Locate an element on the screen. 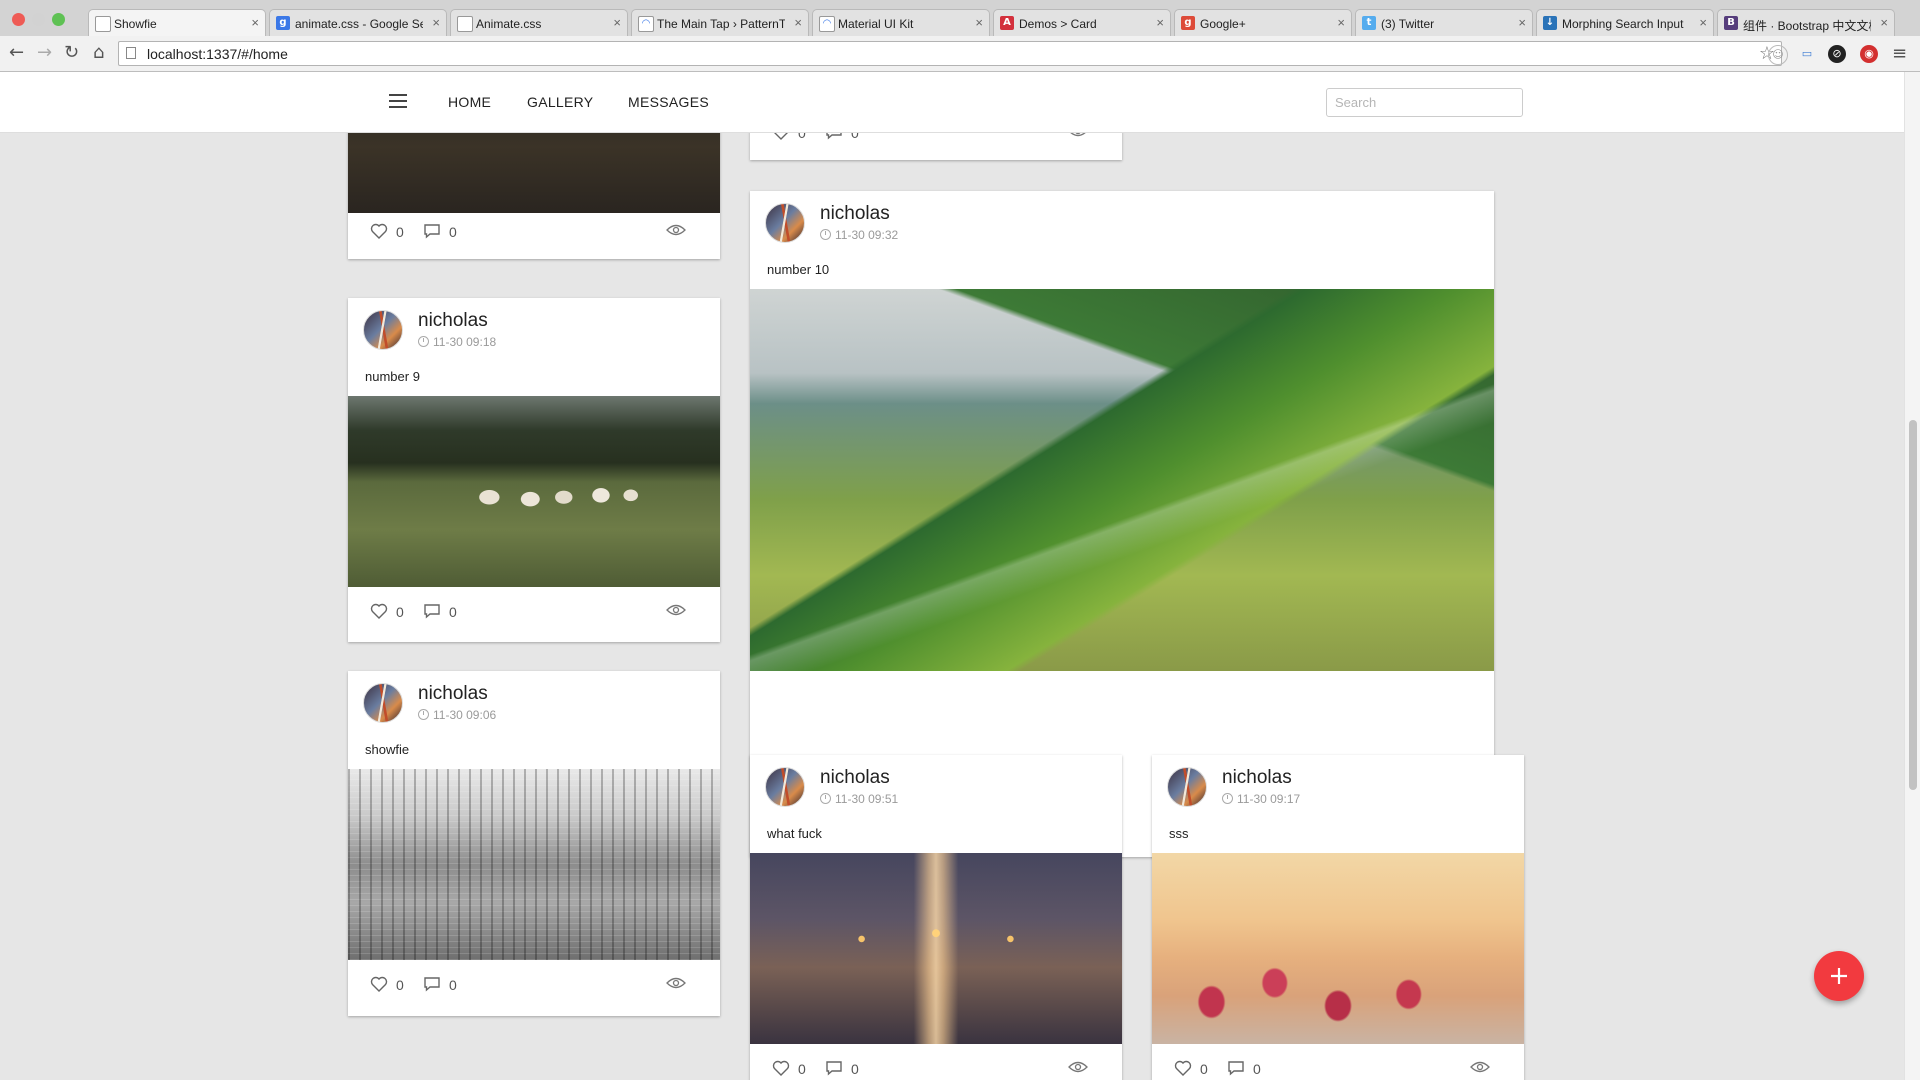  extension-icon-3: ⊘ is located at coordinates (1837, 54).